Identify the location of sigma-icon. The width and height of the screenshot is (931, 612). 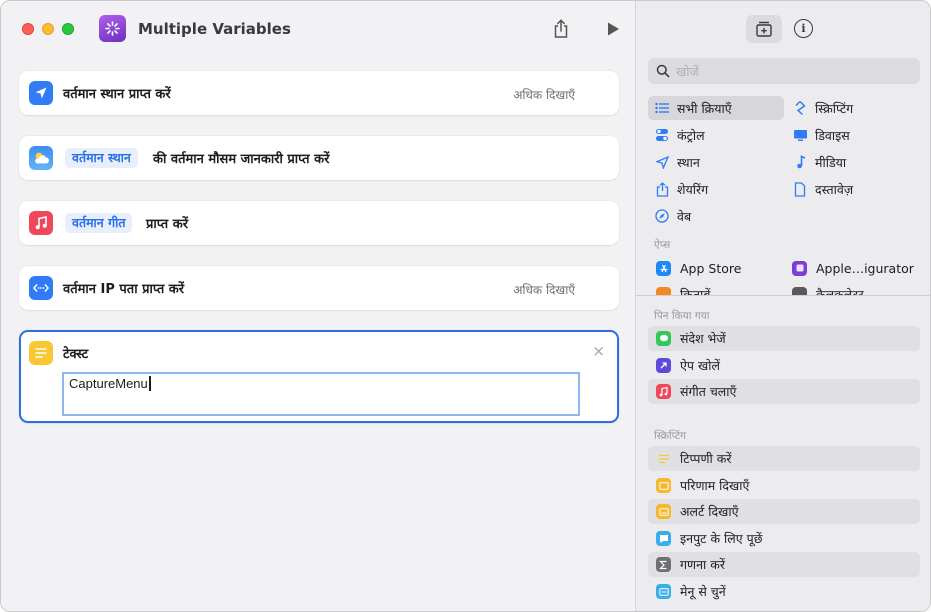
(663, 564).